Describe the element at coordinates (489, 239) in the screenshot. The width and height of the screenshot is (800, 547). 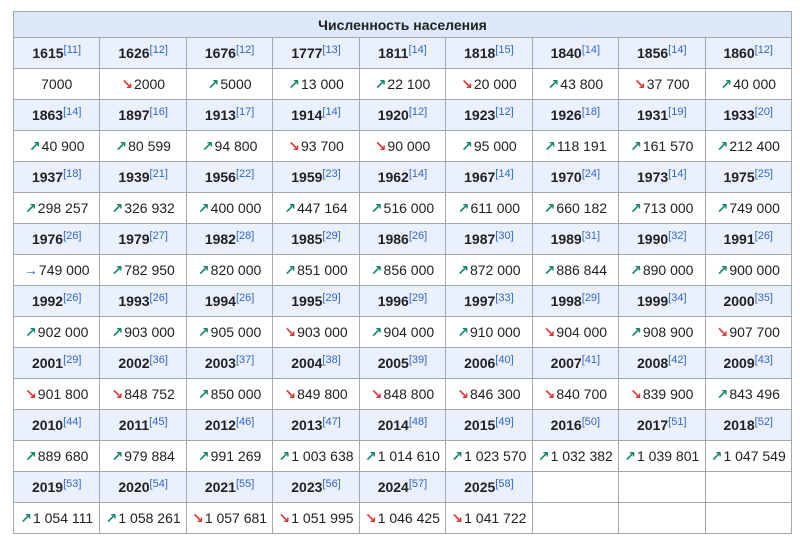
I see `year-cell: 1987[30]` at that location.